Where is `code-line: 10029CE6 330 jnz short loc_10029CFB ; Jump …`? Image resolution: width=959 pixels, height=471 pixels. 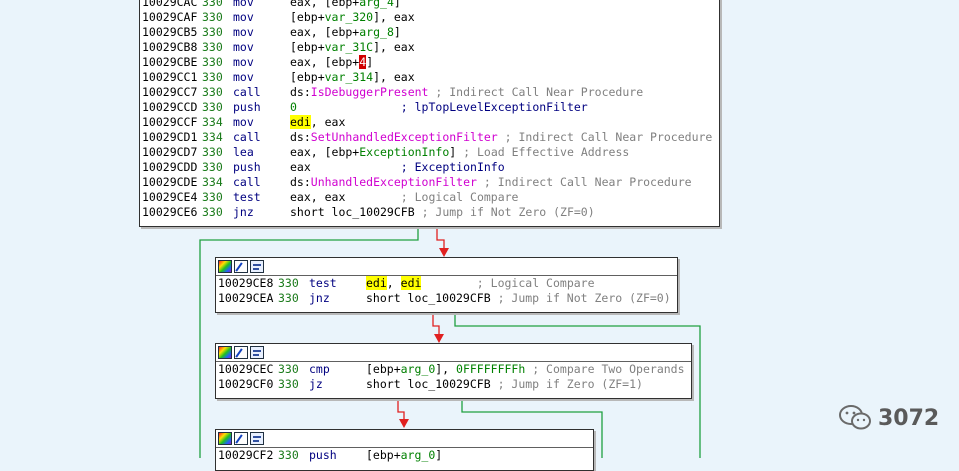 code-line: 10029CE6 330 jnz short loc_10029CFB ; Jump … is located at coordinates (429, 212).